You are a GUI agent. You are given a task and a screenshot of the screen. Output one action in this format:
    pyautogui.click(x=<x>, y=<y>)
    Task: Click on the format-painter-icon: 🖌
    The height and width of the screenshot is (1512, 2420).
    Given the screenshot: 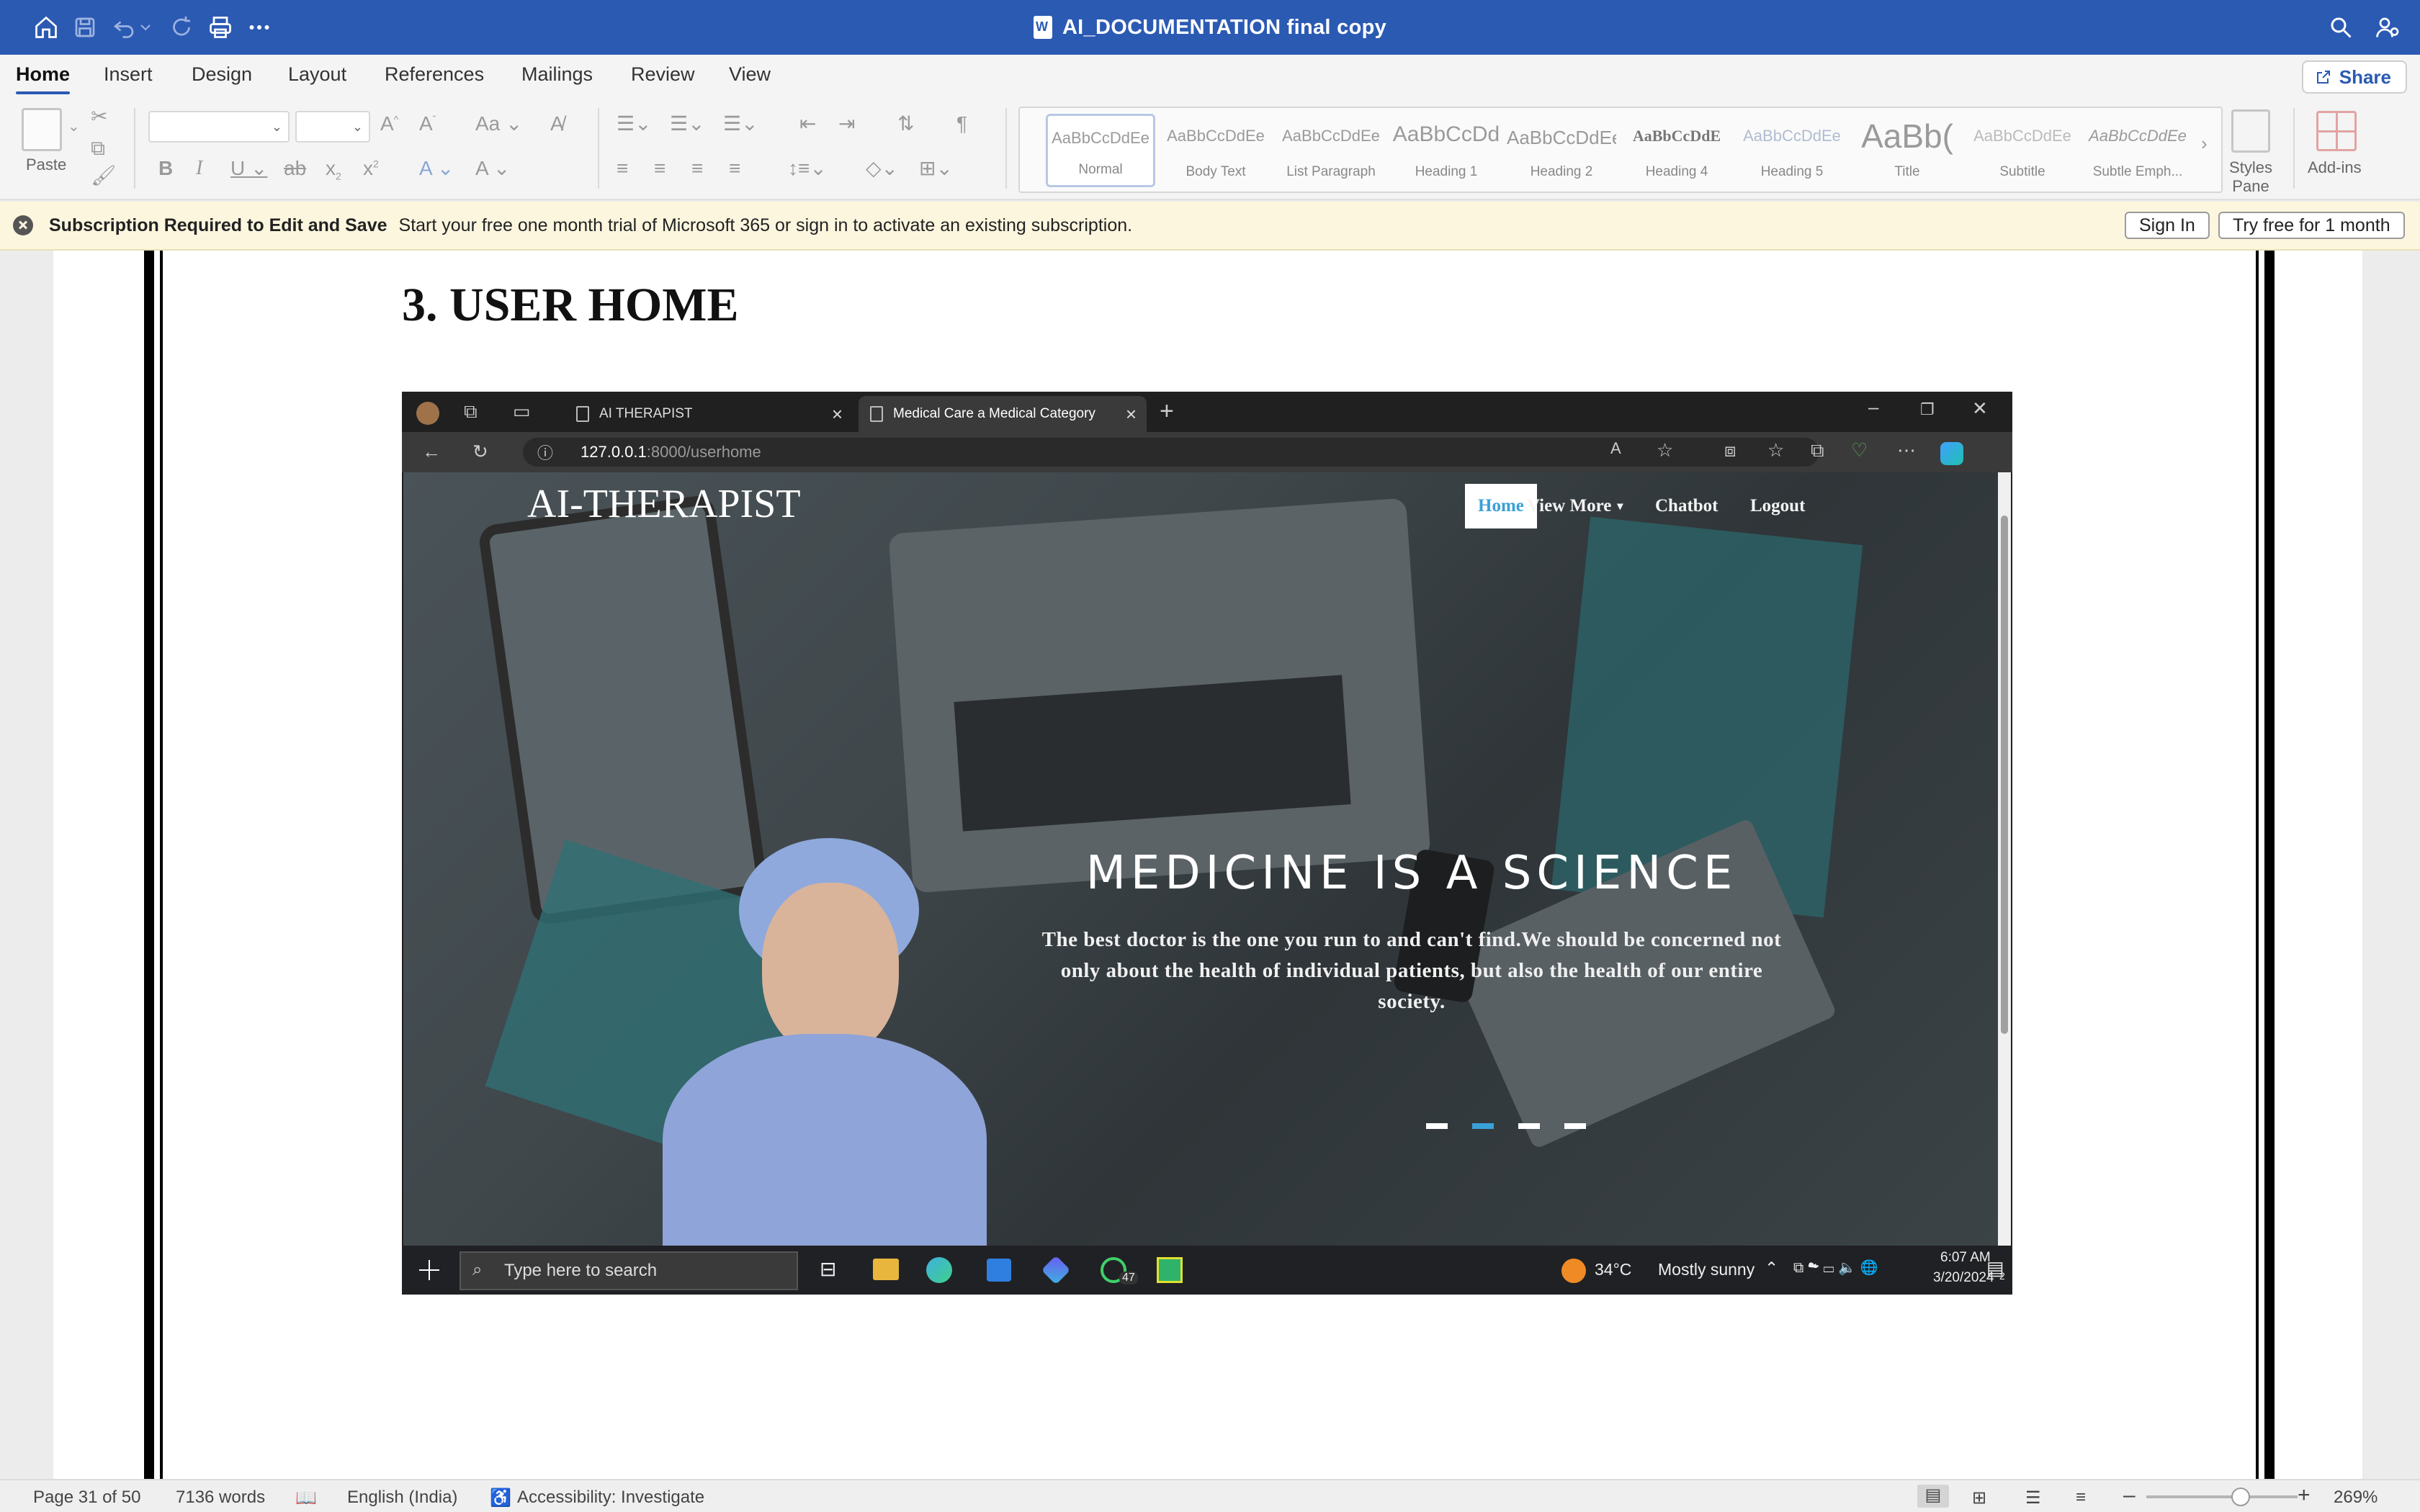 What is the action you would take?
    pyautogui.click(x=104, y=176)
    